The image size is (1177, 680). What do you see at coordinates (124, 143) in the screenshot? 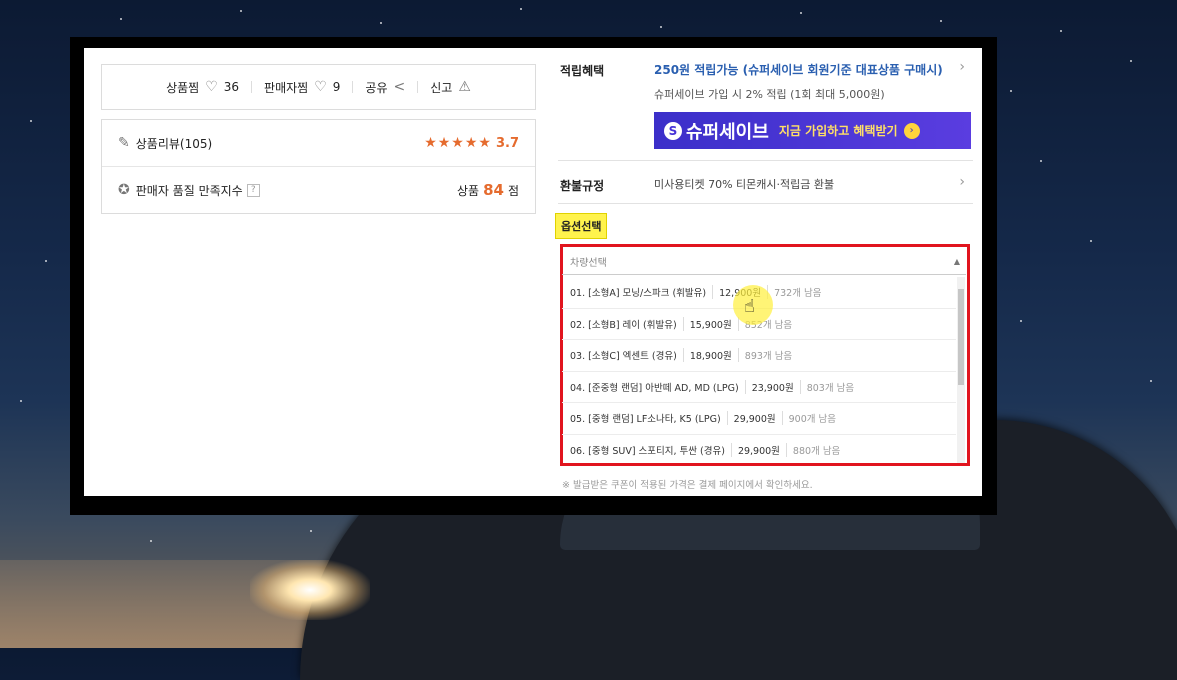
I see `pencil-note-icon: ✎` at bounding box center [124, 143].